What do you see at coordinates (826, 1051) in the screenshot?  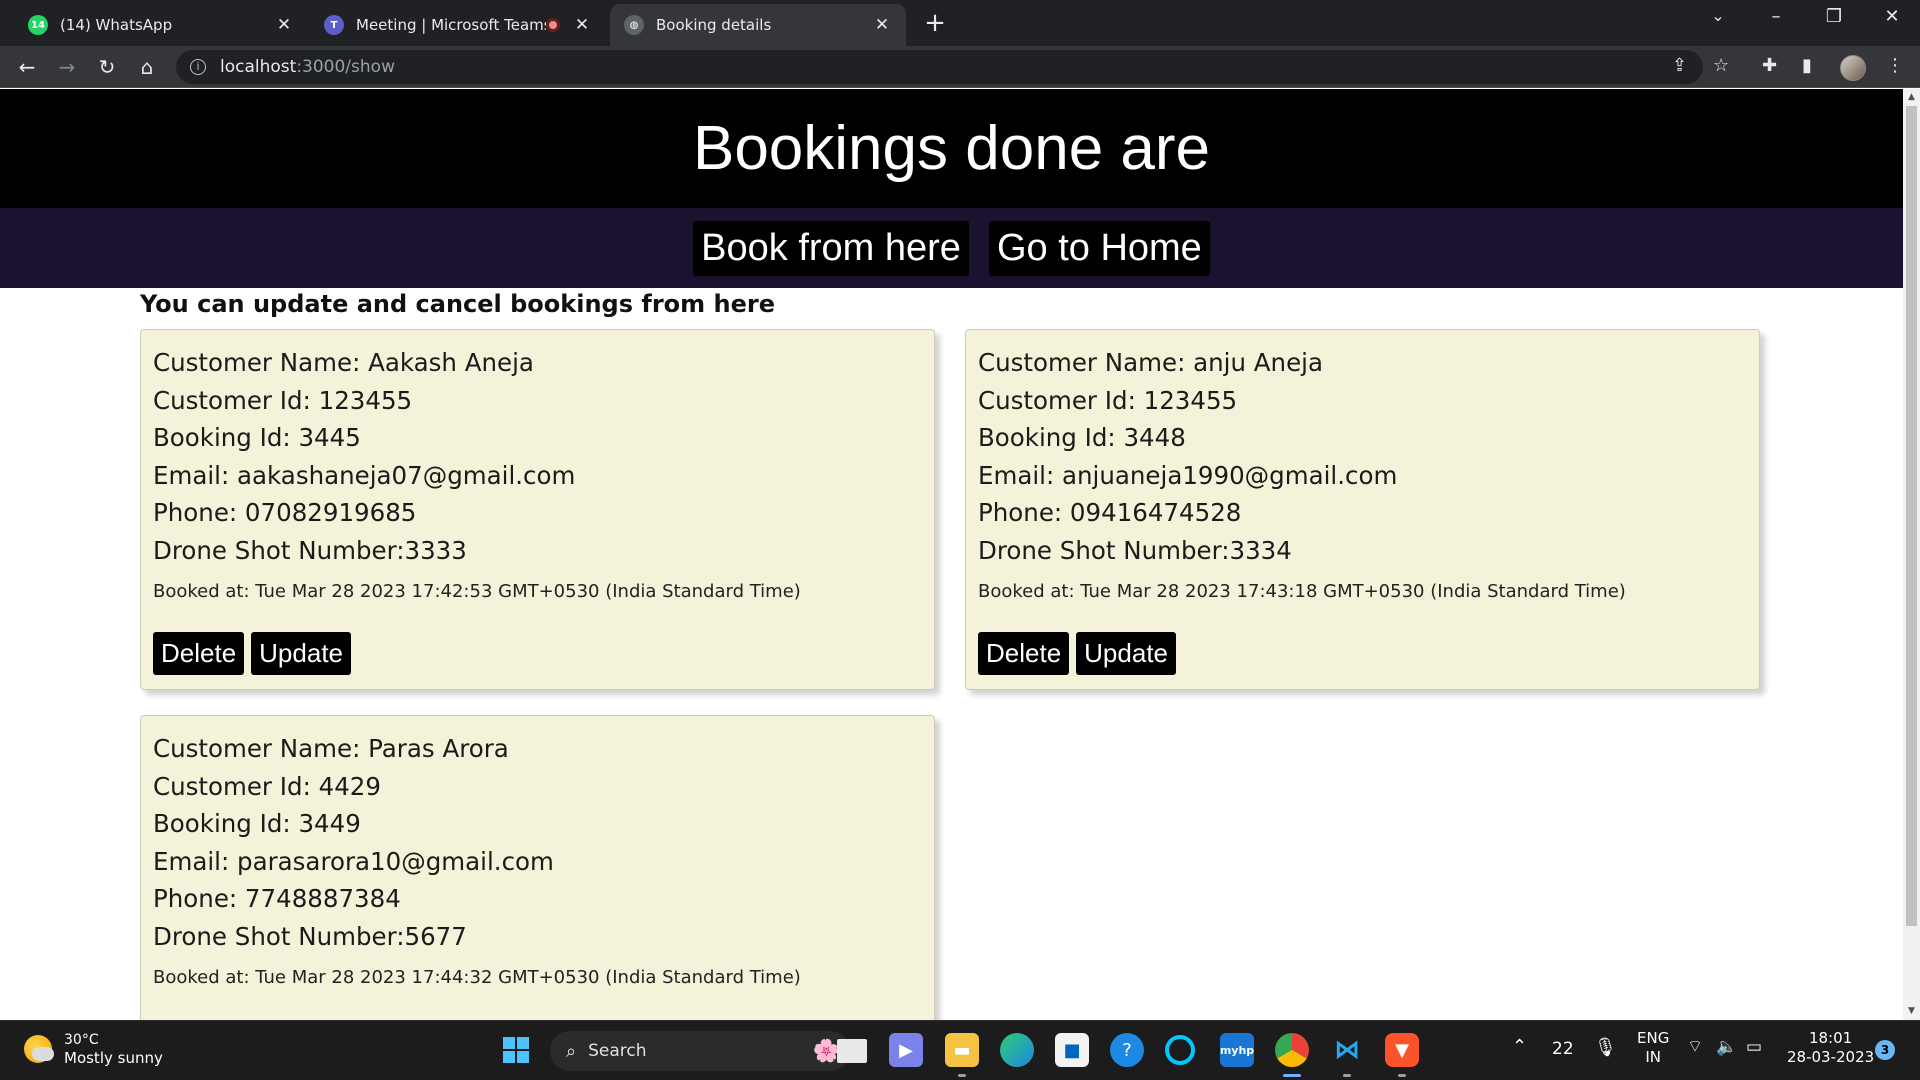 I see `search-highlight-icon: 🌸` at bounding box center [826, 1051].